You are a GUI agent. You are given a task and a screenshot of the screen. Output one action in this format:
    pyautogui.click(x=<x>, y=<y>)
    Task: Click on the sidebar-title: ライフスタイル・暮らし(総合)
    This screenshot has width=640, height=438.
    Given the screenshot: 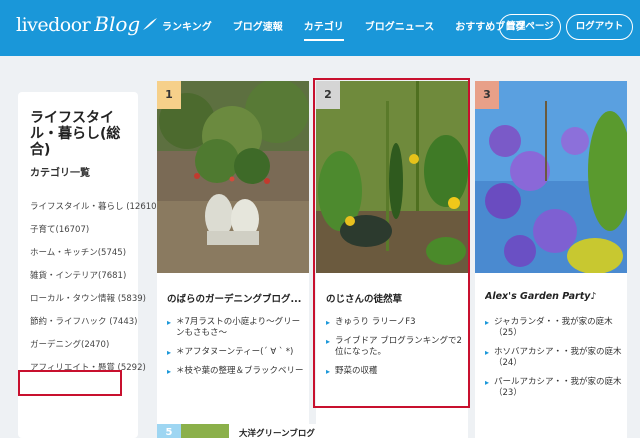 What is the action you would take?
    pyautogui.click(x=75, y=134)
    